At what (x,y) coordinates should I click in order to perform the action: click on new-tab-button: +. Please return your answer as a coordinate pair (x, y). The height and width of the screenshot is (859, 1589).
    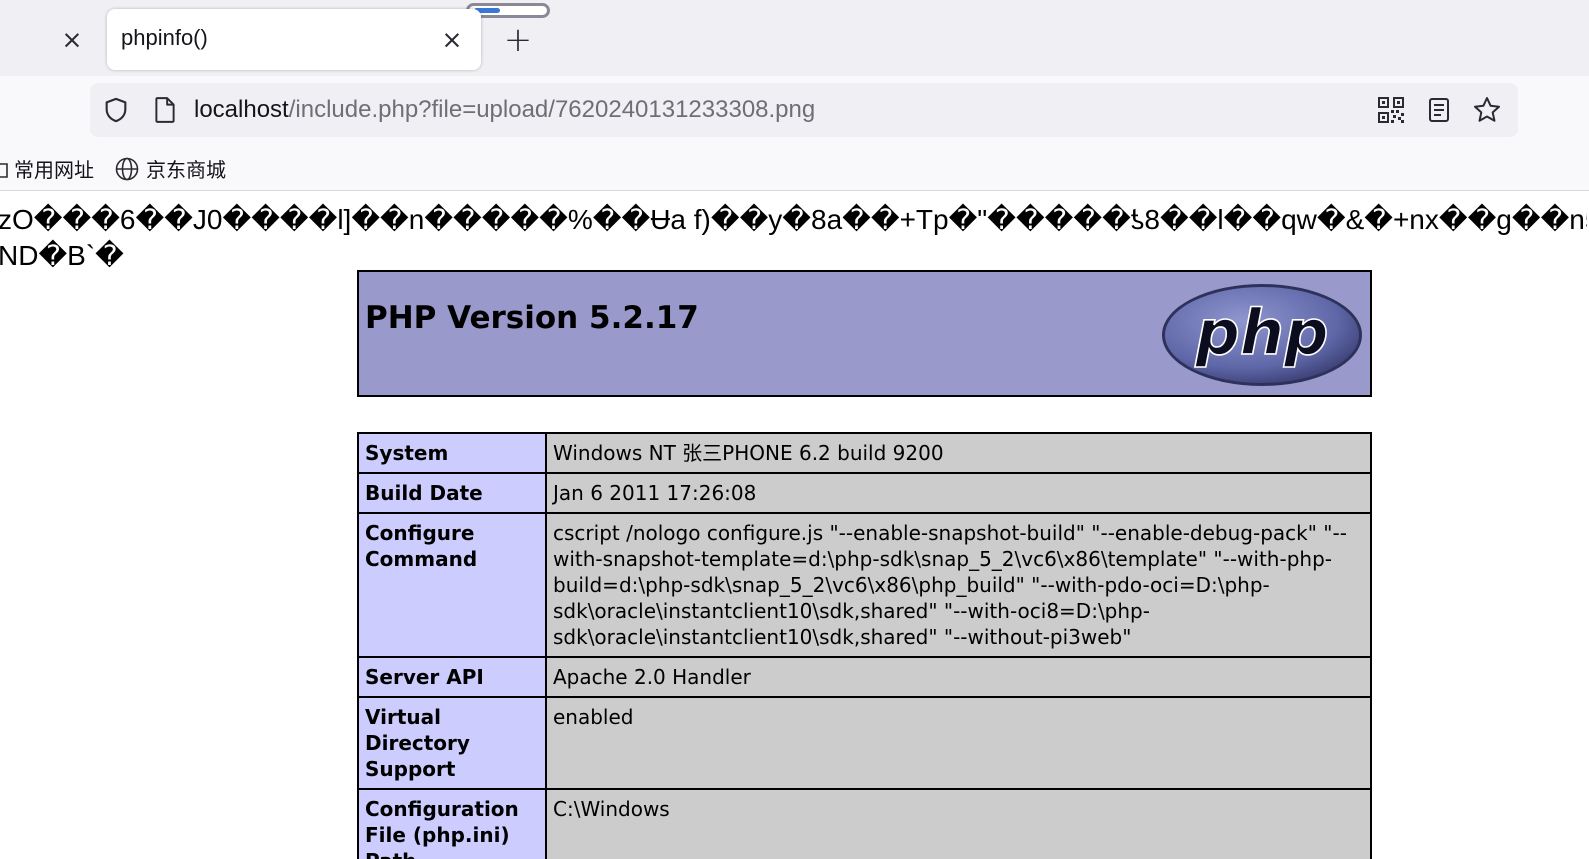
    Looking at the image, I should click on (518, 40).